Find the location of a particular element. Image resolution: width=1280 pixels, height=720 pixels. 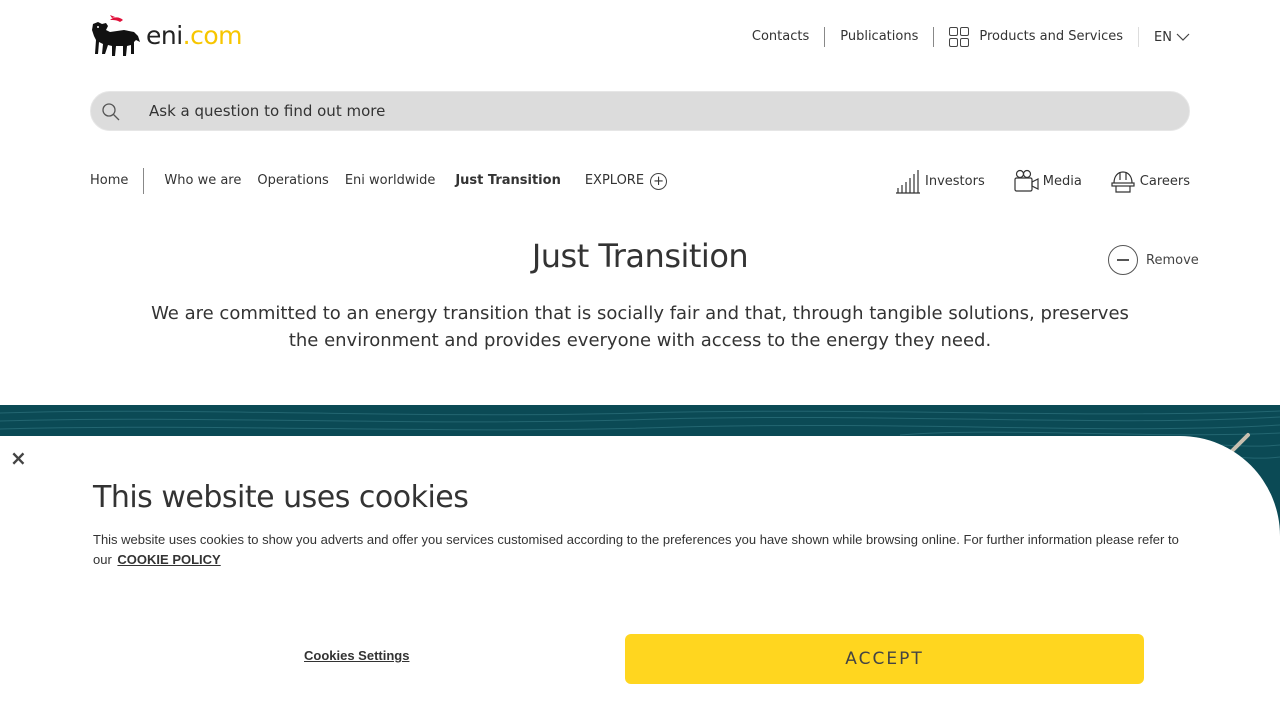

investors-chart-icon is located at coordinates (908, 182).